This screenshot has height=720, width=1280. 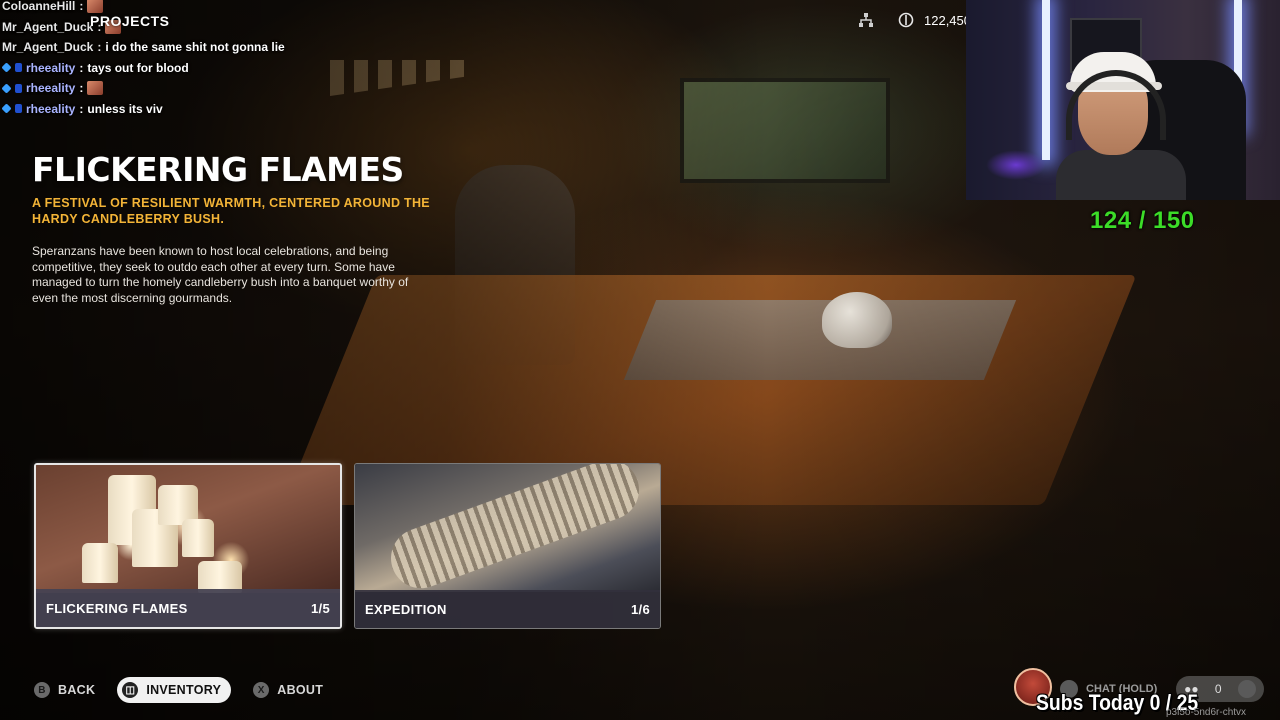 I want to click on chat-text: tays out for blood, so click(x=138, y=67).